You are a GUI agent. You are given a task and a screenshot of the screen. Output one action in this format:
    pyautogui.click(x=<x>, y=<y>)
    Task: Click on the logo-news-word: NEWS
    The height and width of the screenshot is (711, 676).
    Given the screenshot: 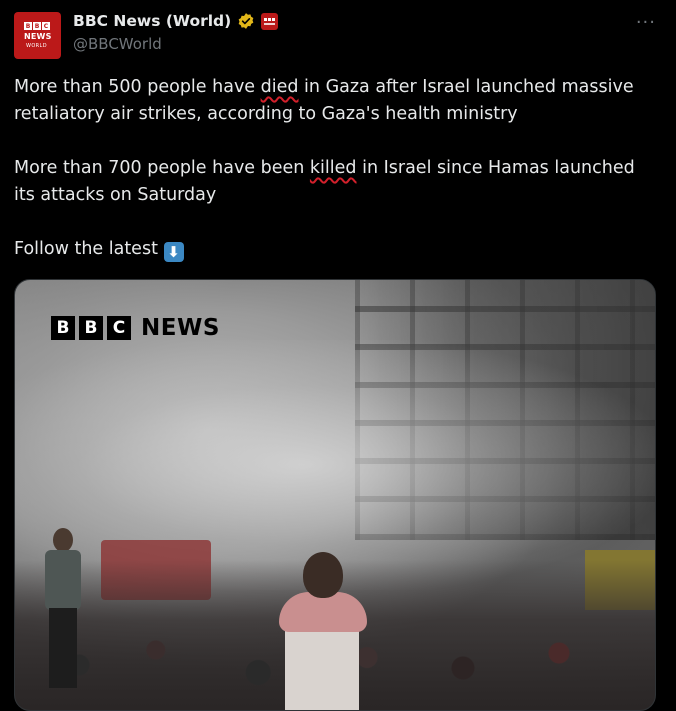 What is the action you would take?
    pyautogui.click(x=180, y=328)
    